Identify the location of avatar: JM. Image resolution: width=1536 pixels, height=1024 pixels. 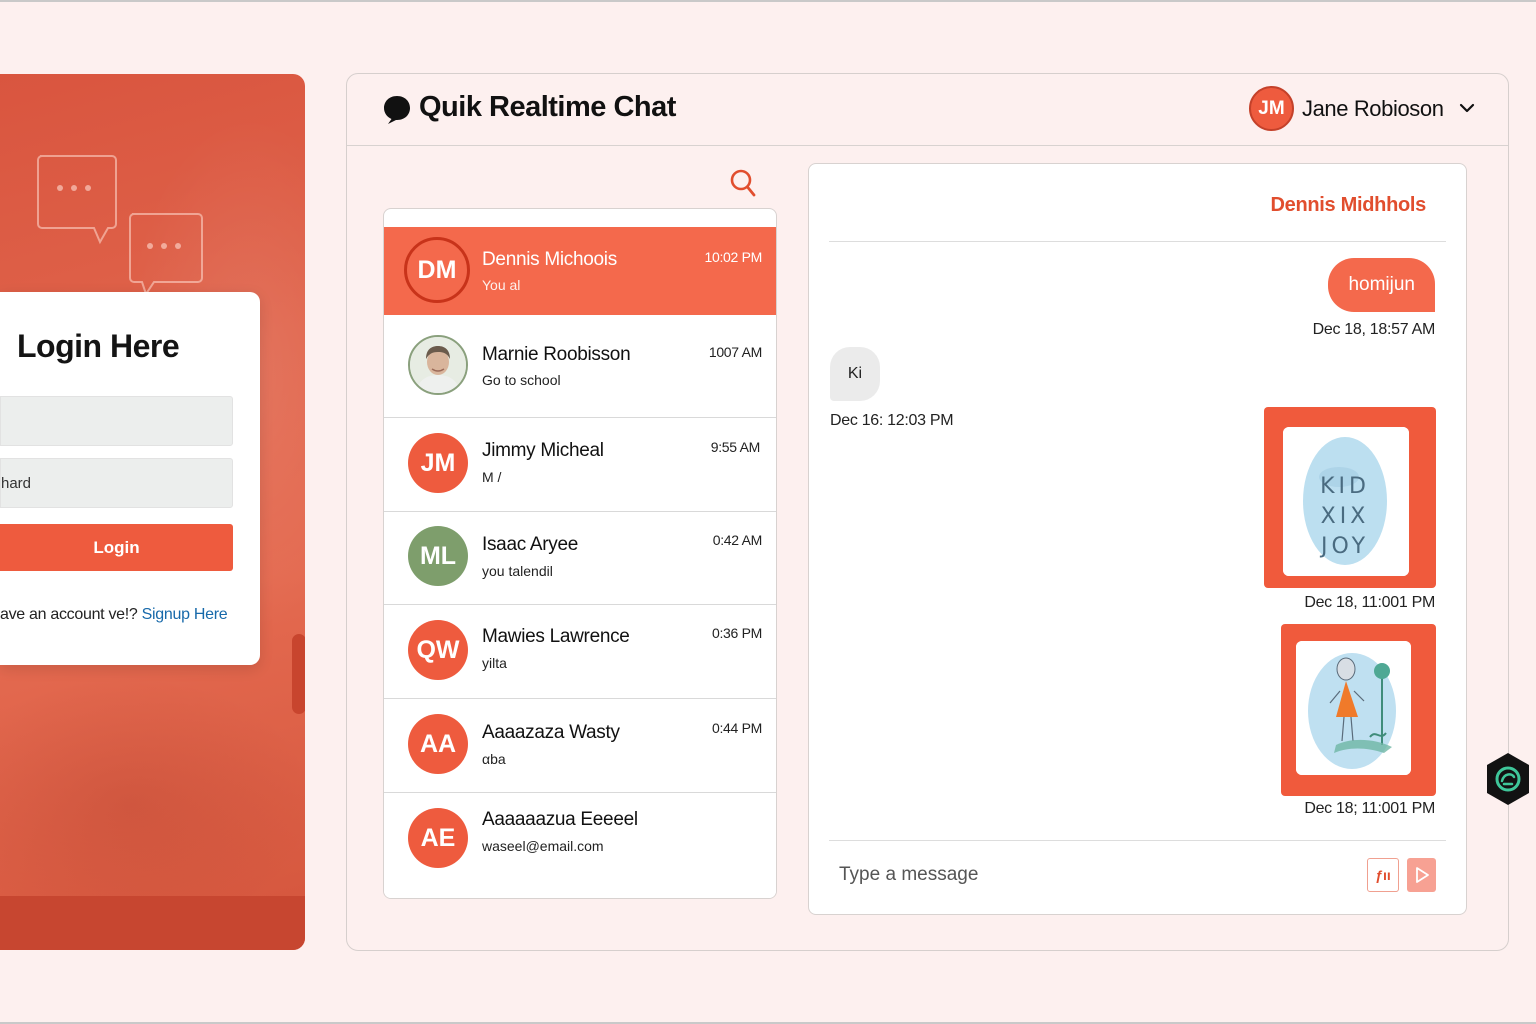
(438, 463).